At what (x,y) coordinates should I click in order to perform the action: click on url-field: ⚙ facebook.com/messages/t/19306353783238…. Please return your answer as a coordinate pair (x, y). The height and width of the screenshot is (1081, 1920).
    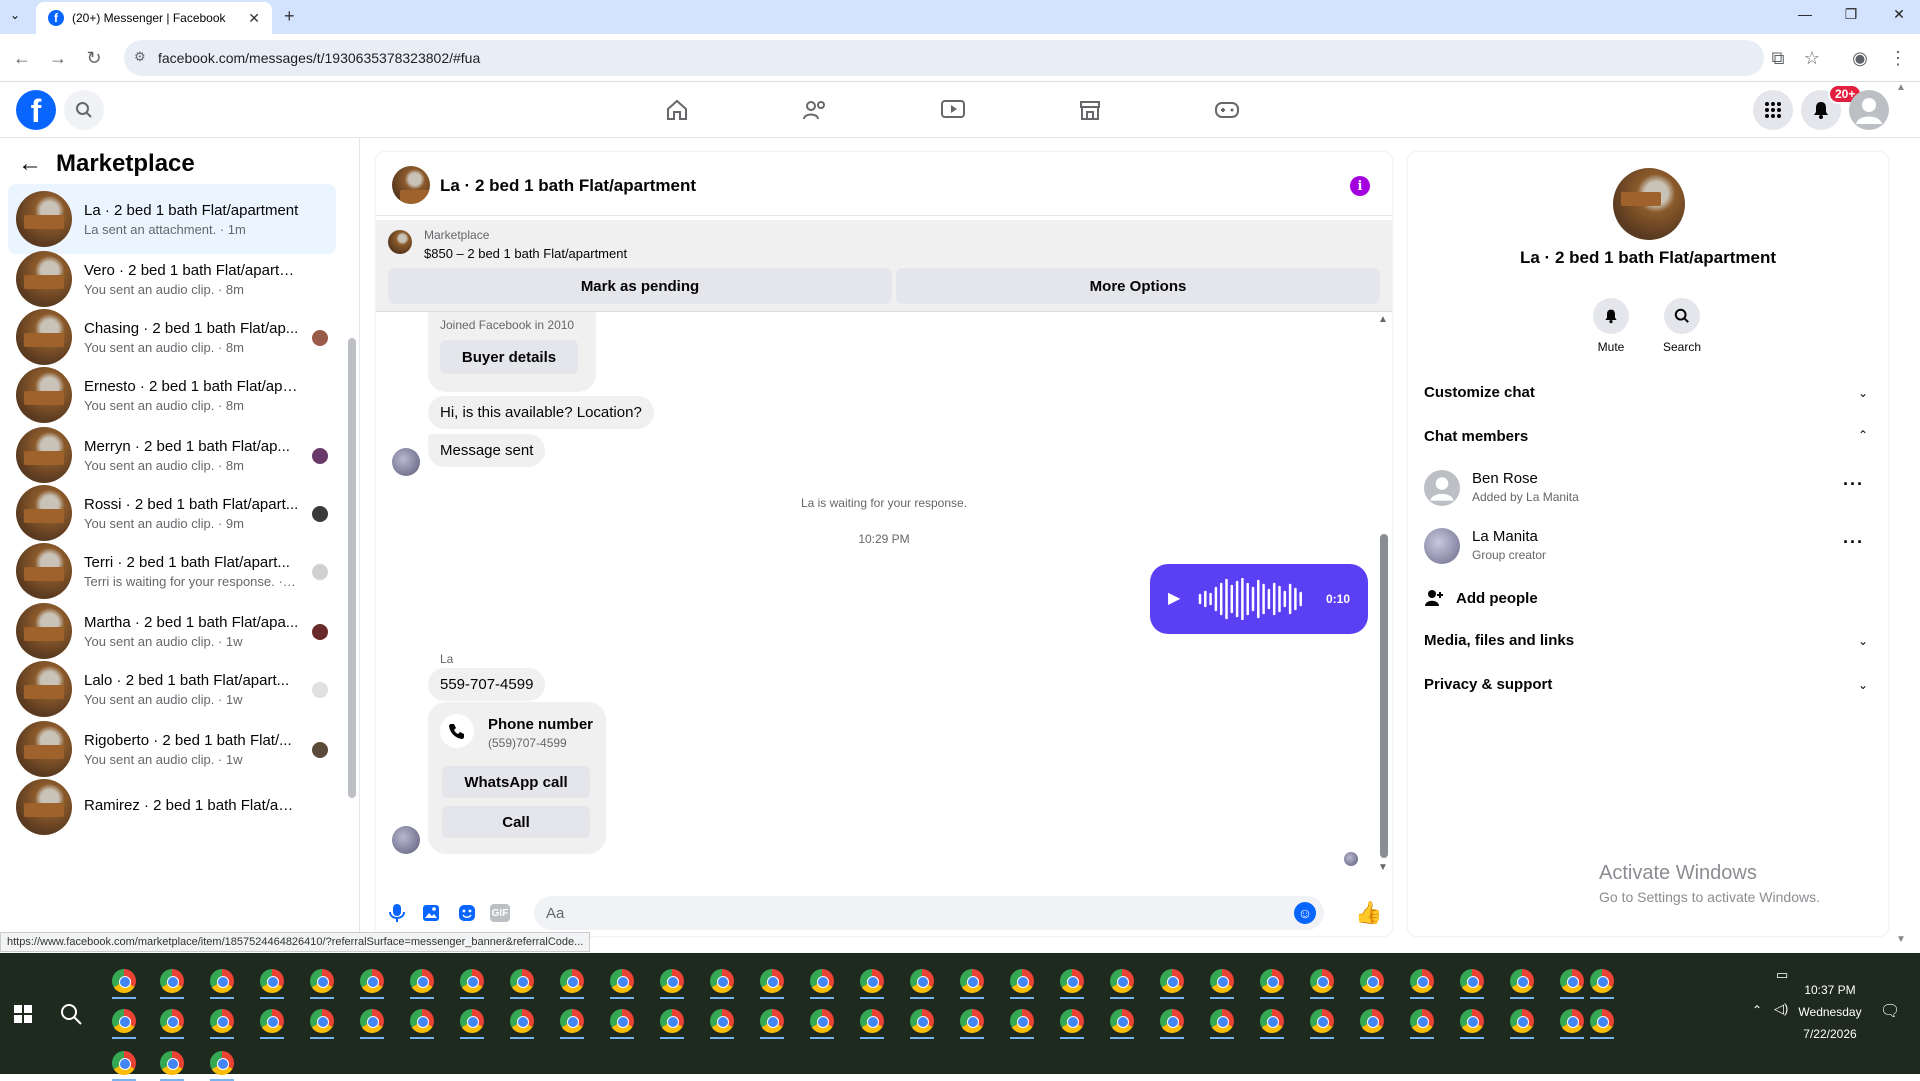
    Looking at the image, I should click on (944, 58).